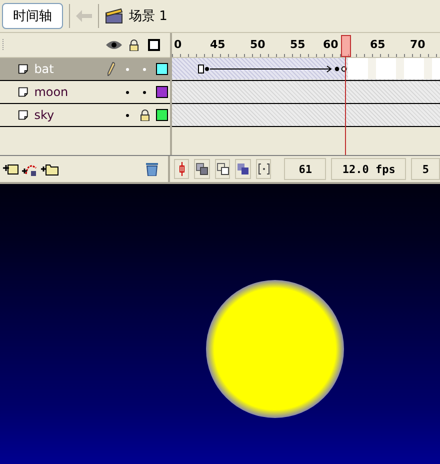 The image size is (440, 464). Describe the element at coordinates (44, 69) in the screenshot. I see `layer-name: bat` at that location.